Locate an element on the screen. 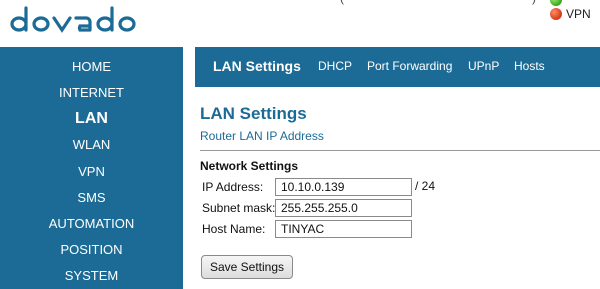 The image size is (600, 289). tab-upnp: UPnP is located at coordinates (483, 66).